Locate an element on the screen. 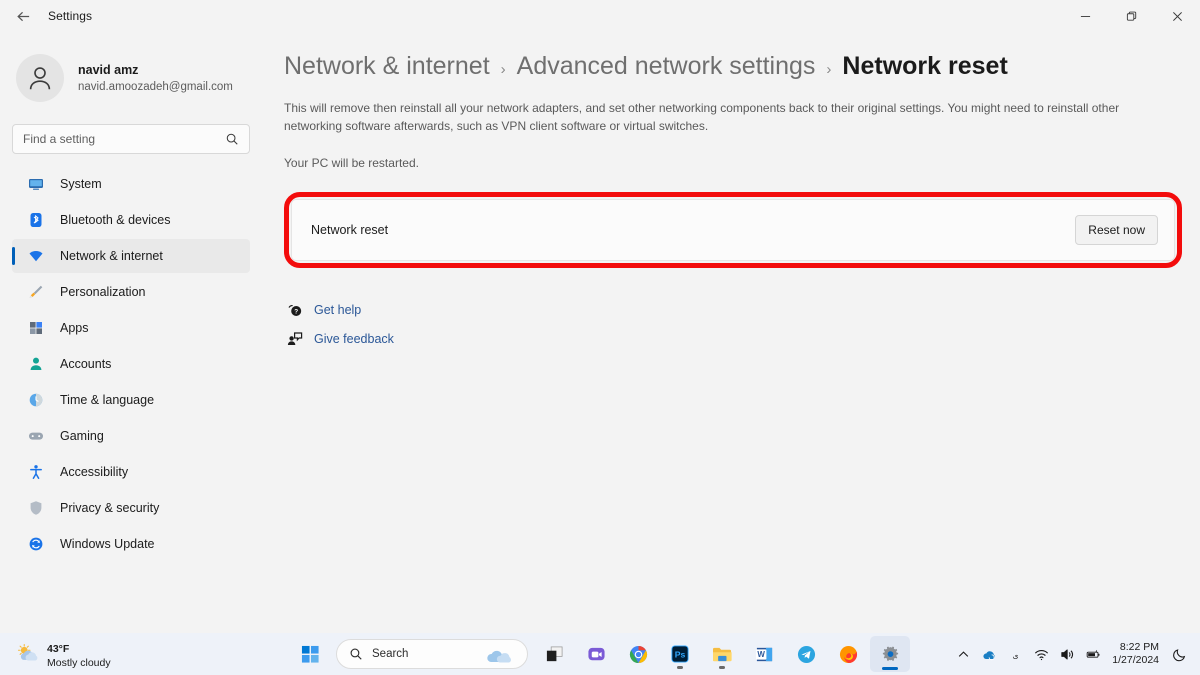  give-feedback-label: Give feedback is located at coordinates (354, 338).